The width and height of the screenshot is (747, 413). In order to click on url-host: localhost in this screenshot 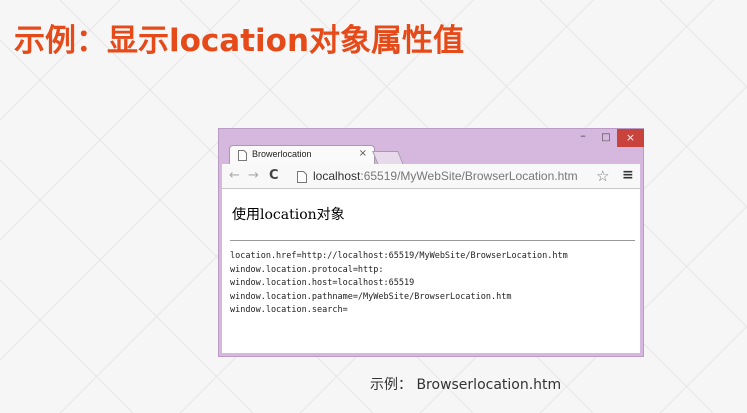, I will do `click(337, 176)`.